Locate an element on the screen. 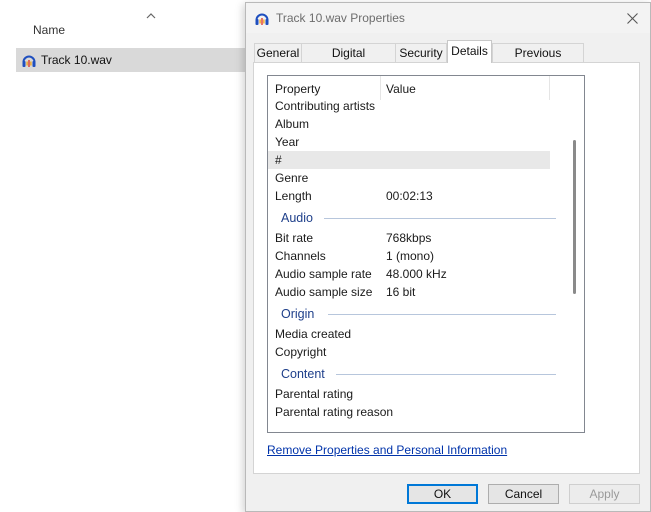 This screenshot has width=651, height=512. property-name: Parental rating is located at coordinates (314, 394).